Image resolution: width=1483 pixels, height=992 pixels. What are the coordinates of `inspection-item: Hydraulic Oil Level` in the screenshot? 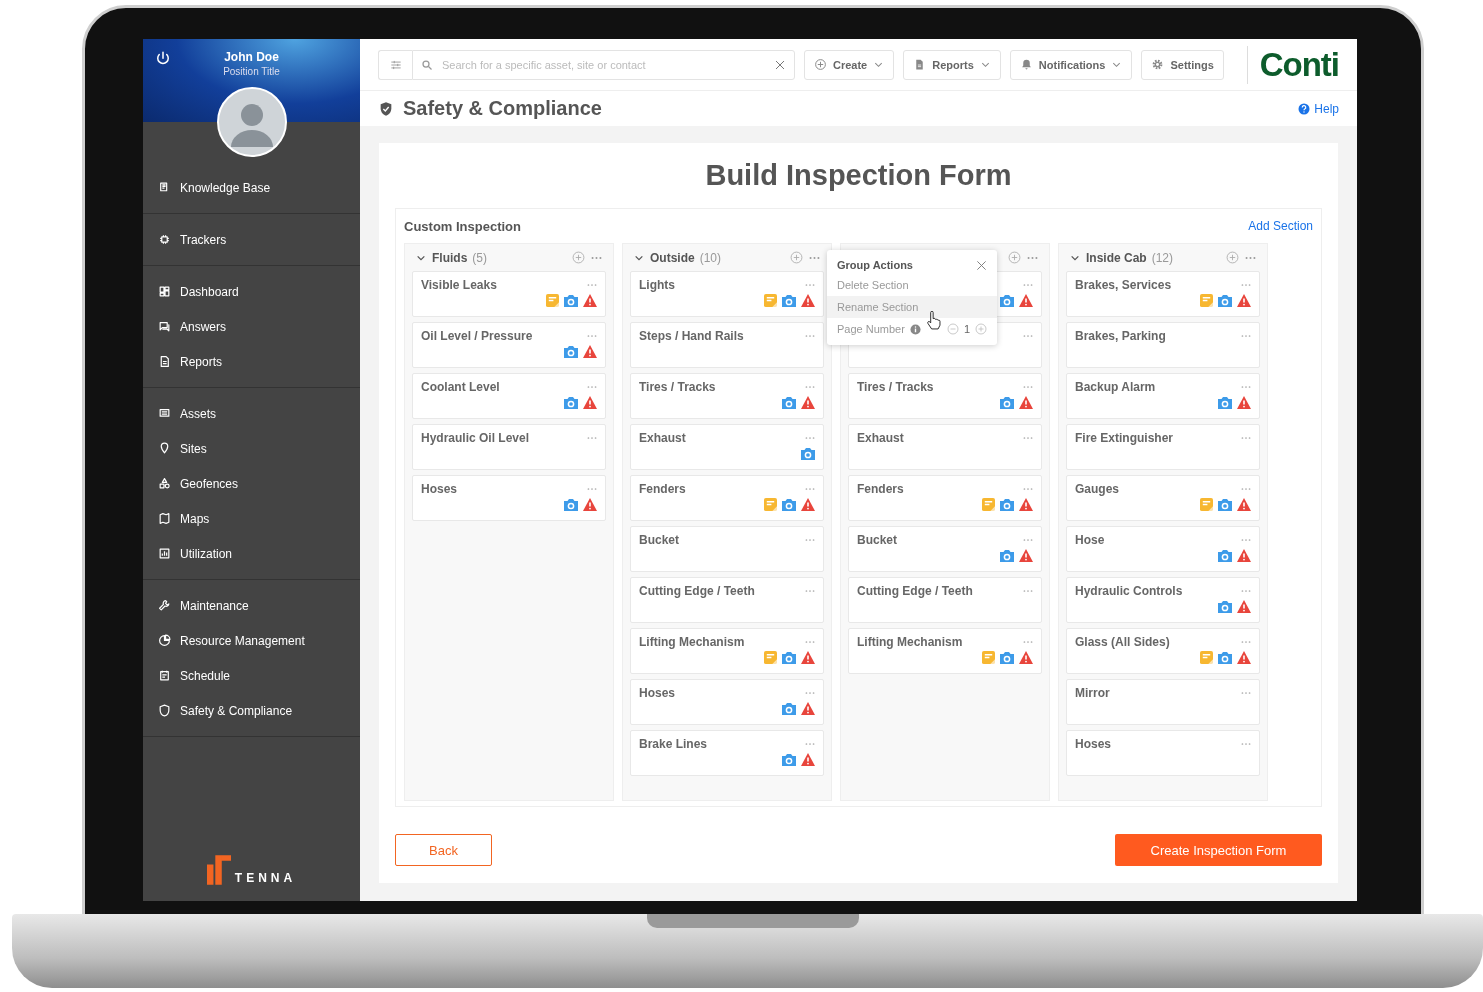 It's located at (509, 447).